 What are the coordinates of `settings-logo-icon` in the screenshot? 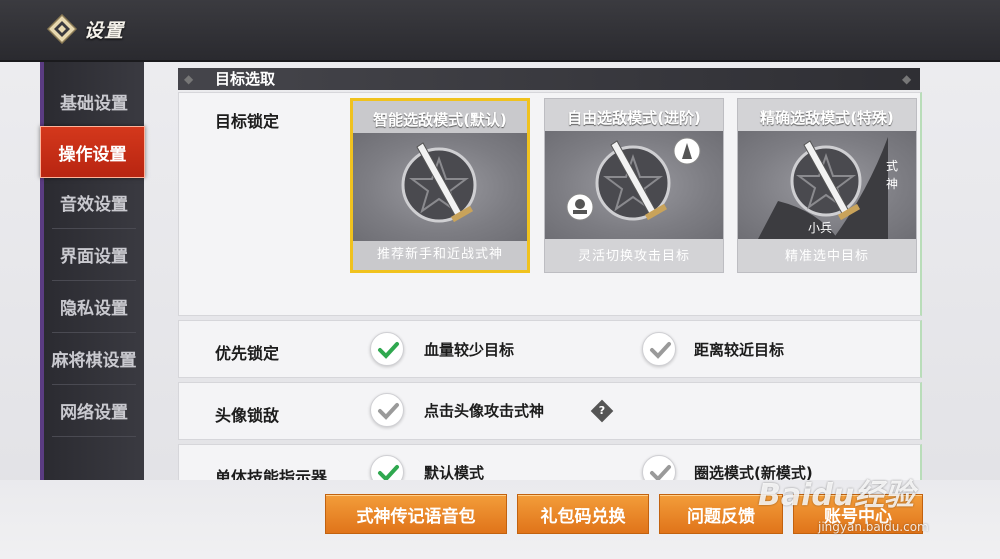 It's located at (62, 29).